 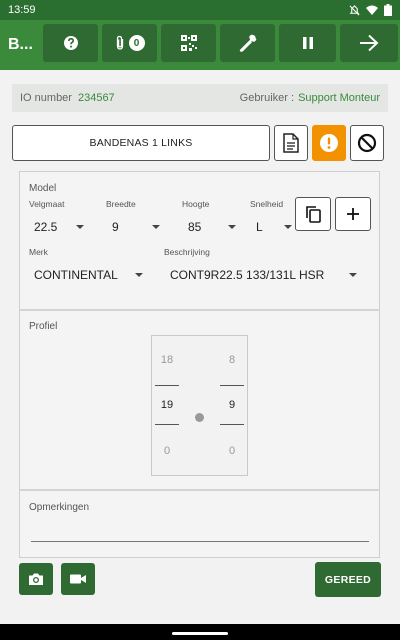 I want to click on profile-right-prev: 8, so click(x=232, y=360).